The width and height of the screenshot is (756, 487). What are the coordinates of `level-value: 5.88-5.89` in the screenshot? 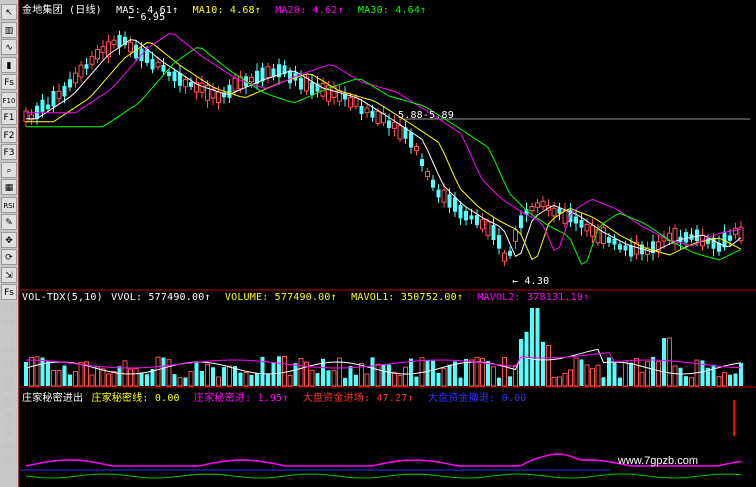 It's located at (426, 115).